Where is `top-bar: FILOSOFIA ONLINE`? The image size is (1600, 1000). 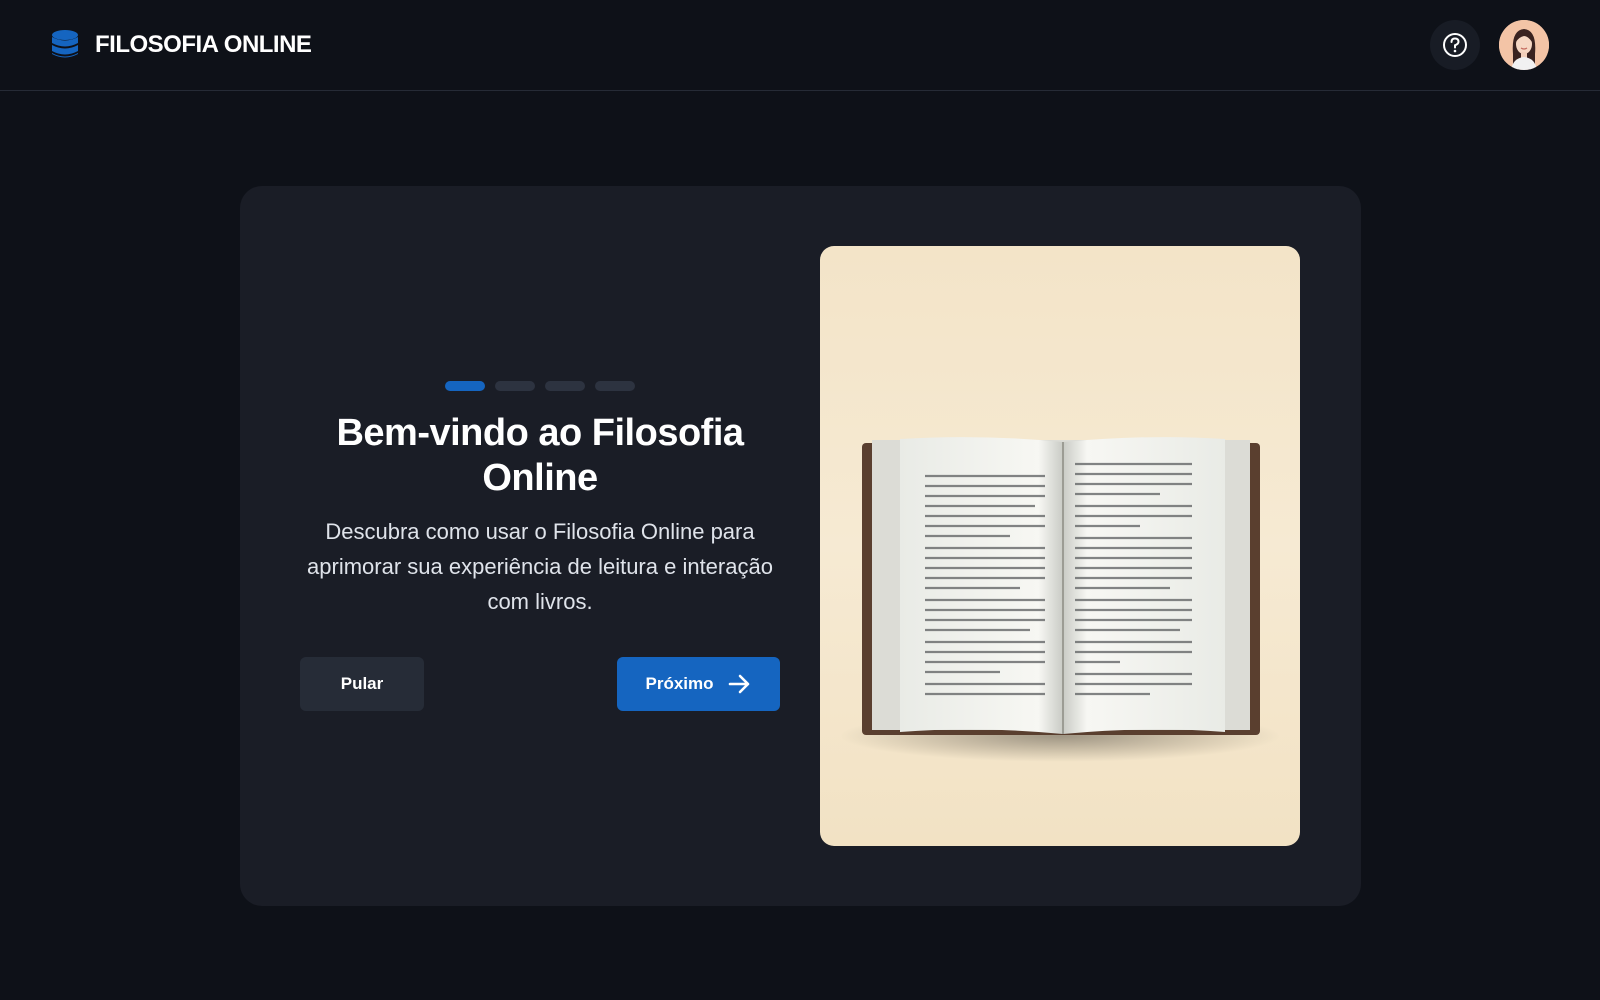 top-bar: FILOSOFIA ONLINE is located at coordinates (800, 45).